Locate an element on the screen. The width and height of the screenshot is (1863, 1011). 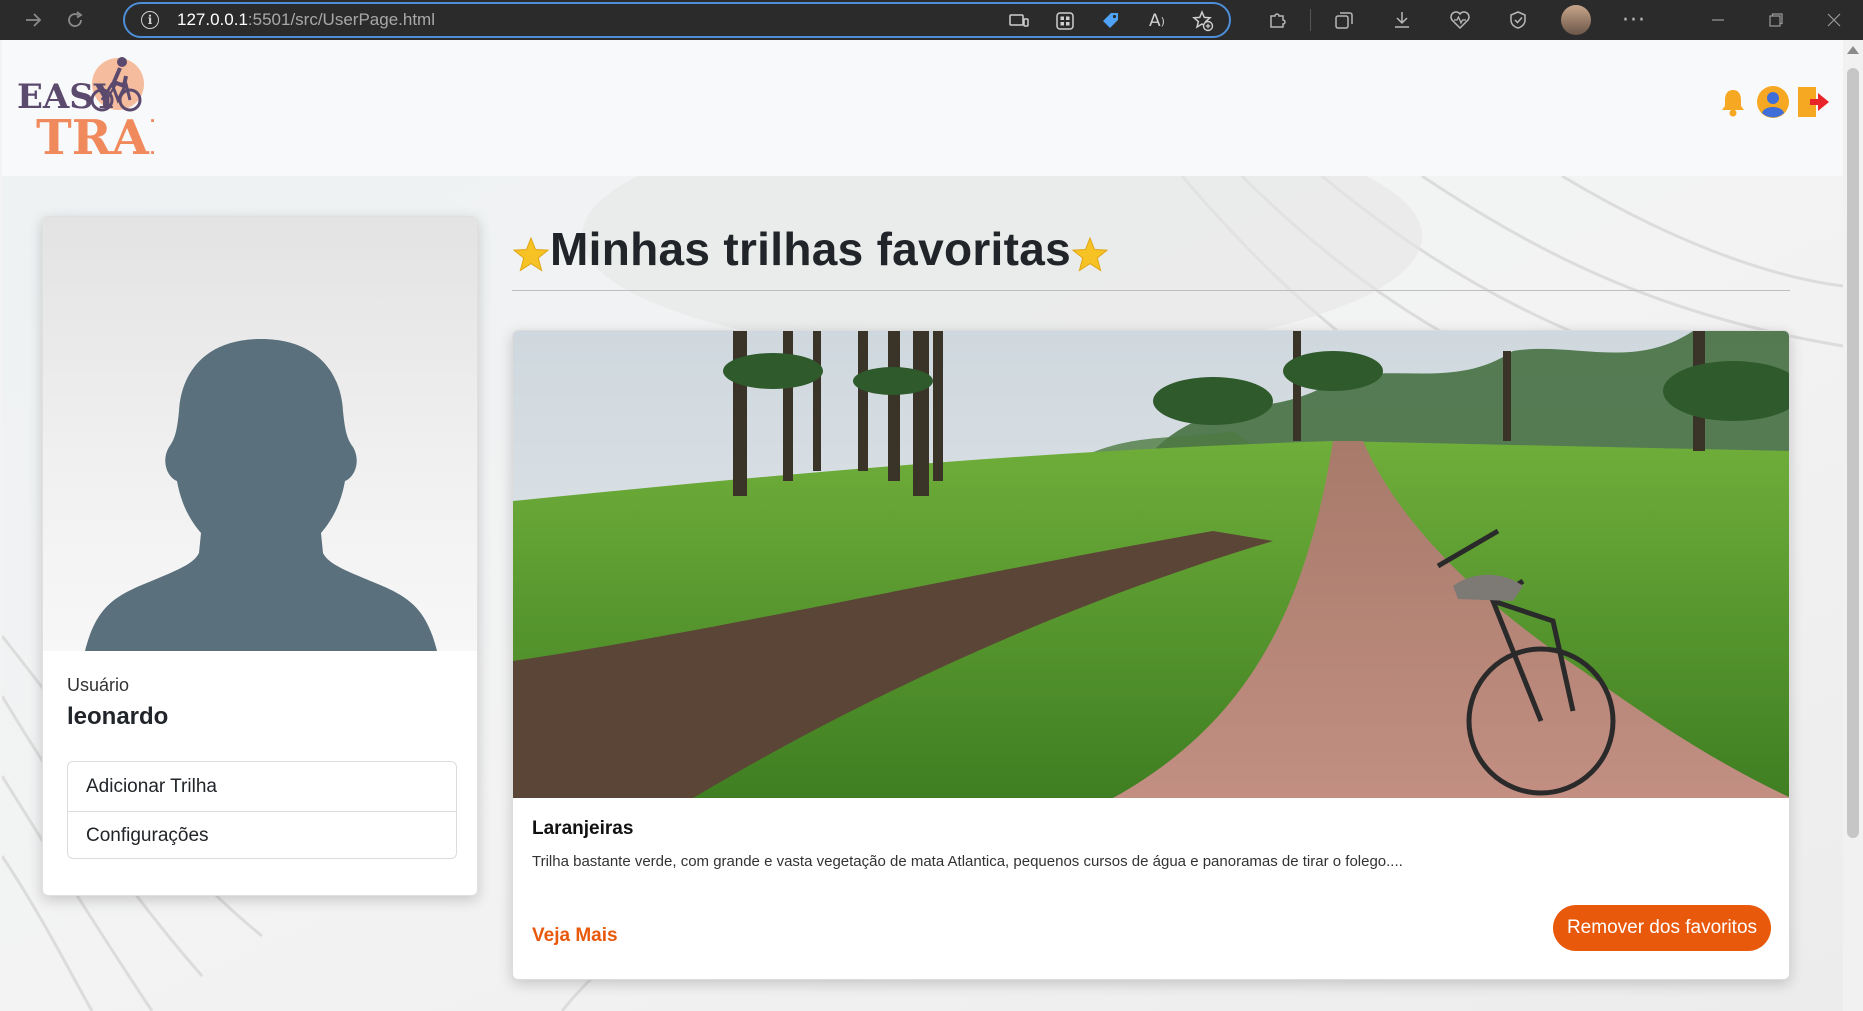
minimize-icon is located at coordinates (1718, 20).